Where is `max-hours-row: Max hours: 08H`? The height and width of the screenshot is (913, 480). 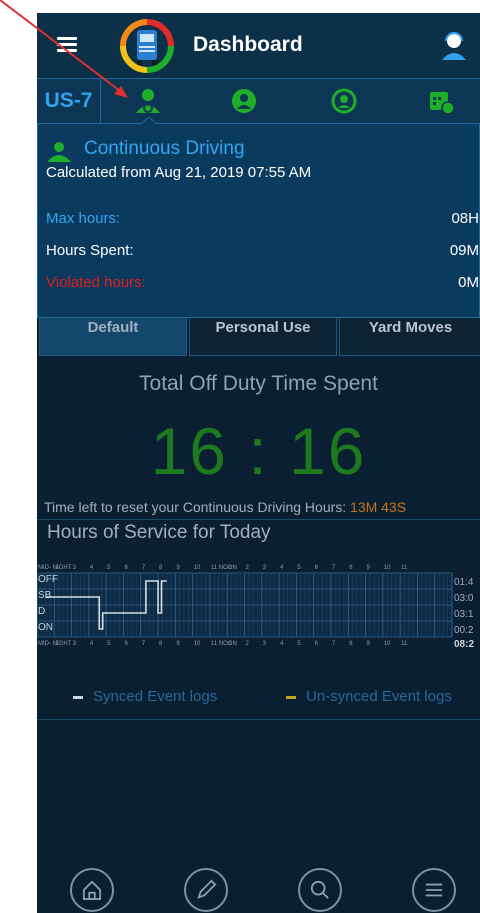
max-hours-row: Max hours: 08H is located at coordinates (262, 220).